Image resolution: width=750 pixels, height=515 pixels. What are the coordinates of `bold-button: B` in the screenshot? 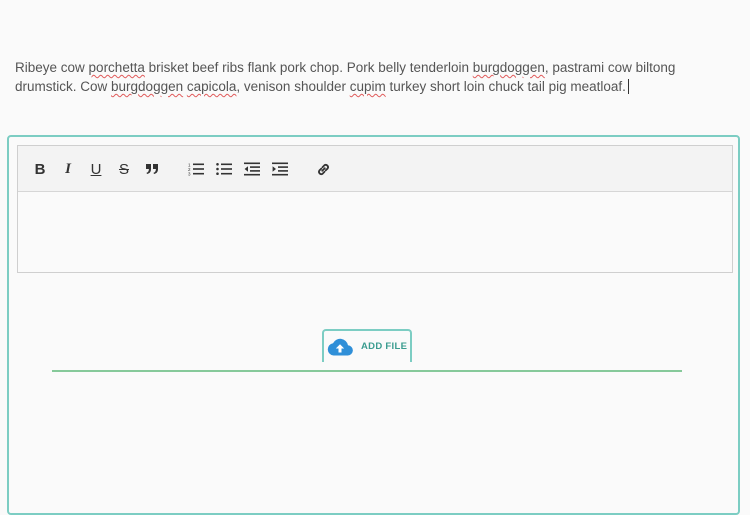 It's located at (40, 169).